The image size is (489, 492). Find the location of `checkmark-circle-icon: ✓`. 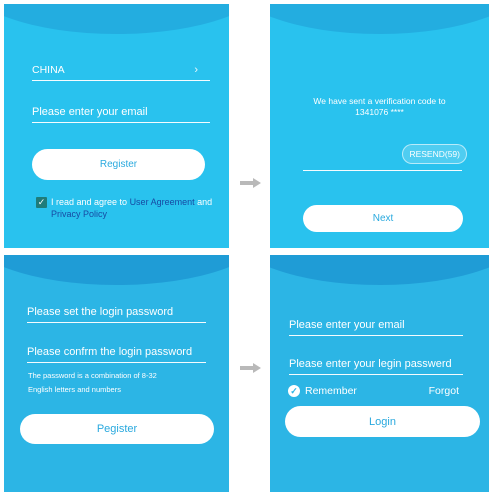

checkmark-circle-icon: ✓ is located at coordinates (294, 391).